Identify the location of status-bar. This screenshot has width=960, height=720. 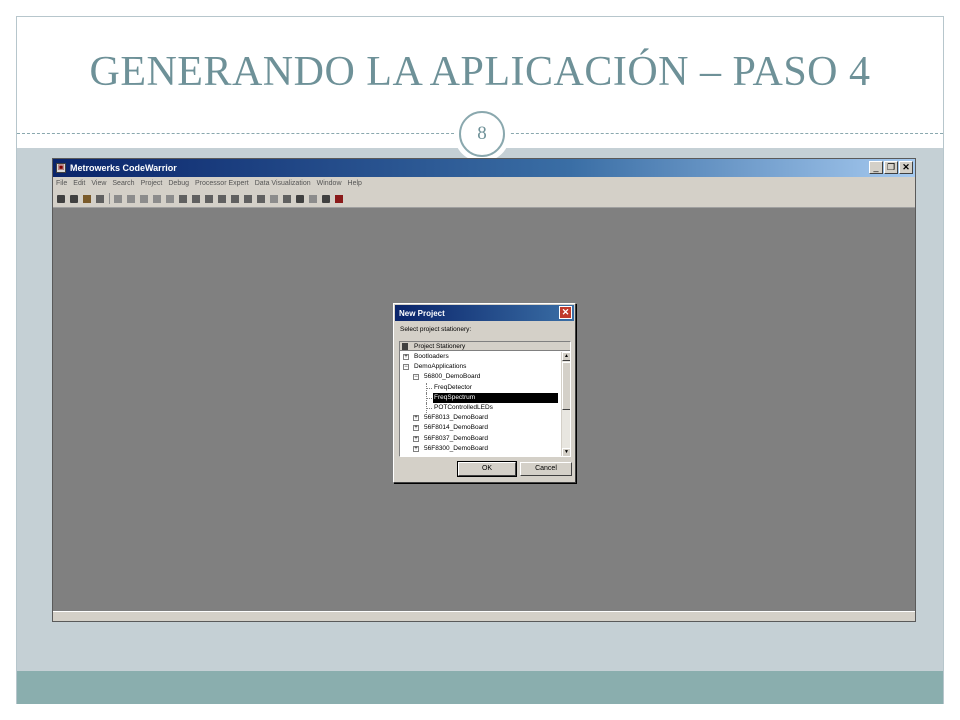
(484, 616).